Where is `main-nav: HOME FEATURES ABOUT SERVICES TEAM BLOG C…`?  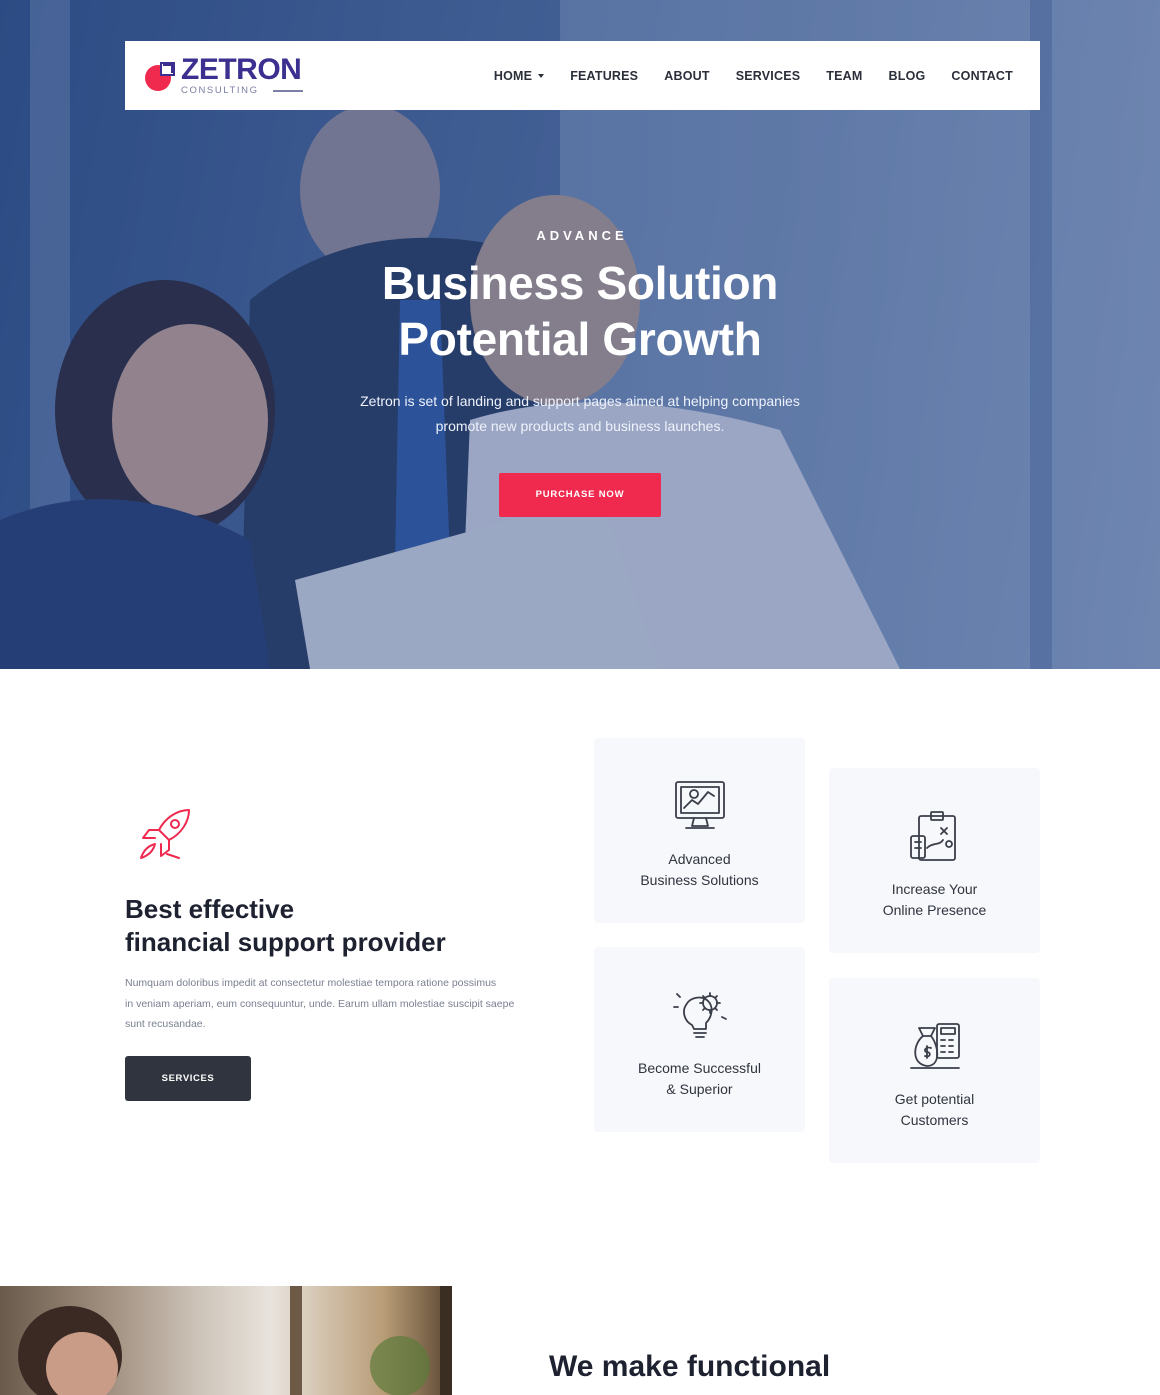
main-nav: HOME FEATURES ABOUT SERVICES TEAM BLOG C… is located at coordinates (753, 76).